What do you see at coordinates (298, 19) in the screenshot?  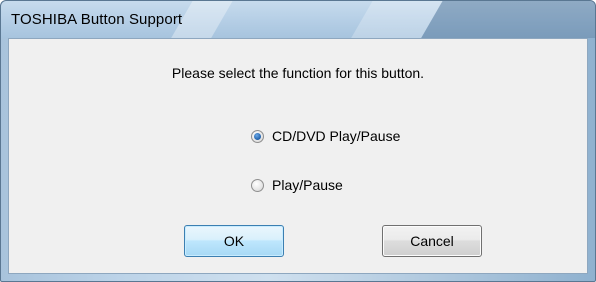 I see `title-bar: TOSHIBA Button Support` at bounding box center [298, 19].